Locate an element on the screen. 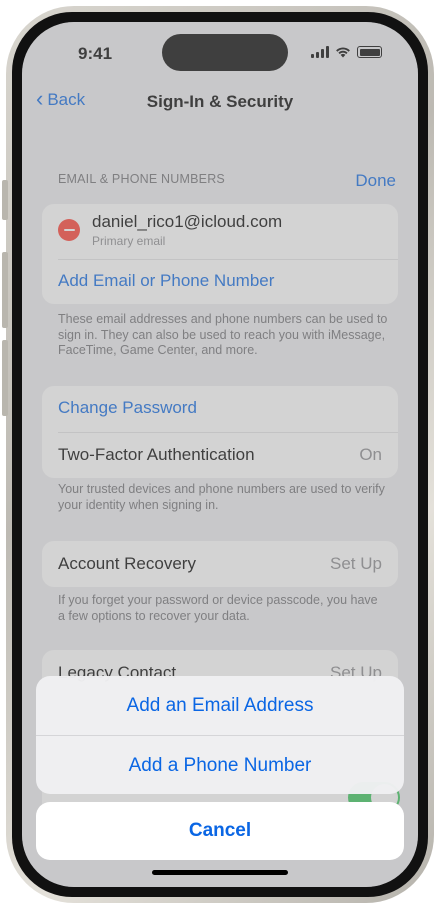 Image resolution: width=440 pixels, height=909 pixels. add-email-or-phone-link: Add Email or Phone Number is located at coordinates (220, 281).